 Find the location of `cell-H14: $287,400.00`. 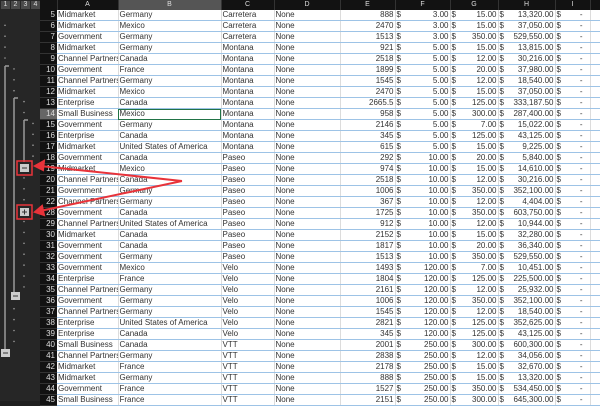

cell-H14: $287,400.00 is located at coordinates (527, 114).